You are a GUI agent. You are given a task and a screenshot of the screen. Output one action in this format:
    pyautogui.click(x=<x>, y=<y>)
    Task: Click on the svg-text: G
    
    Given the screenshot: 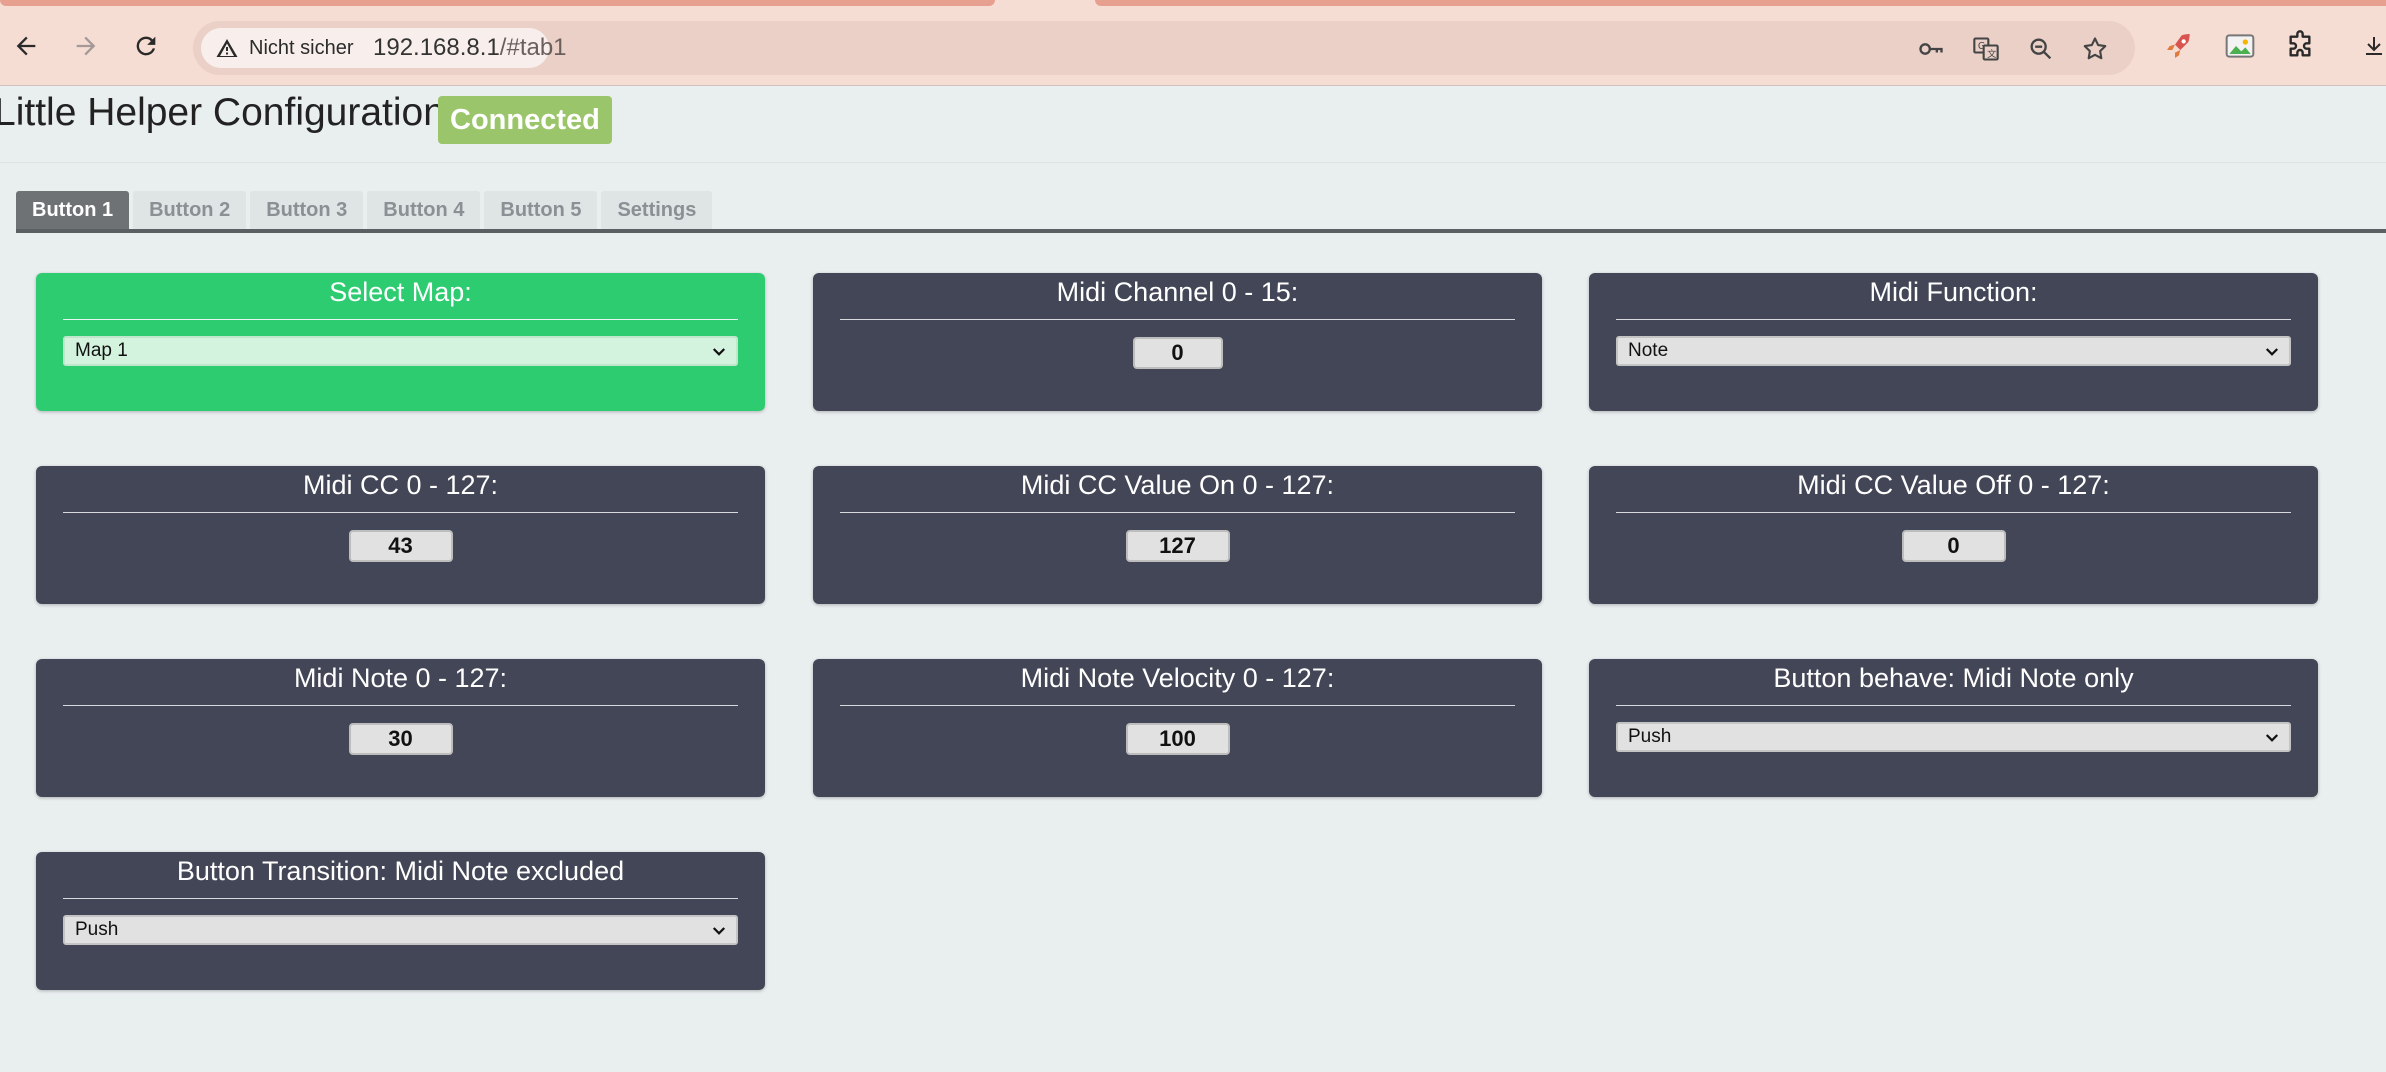 What is the action you would take?
    pyautogui.click(x=1981, y=46)
    